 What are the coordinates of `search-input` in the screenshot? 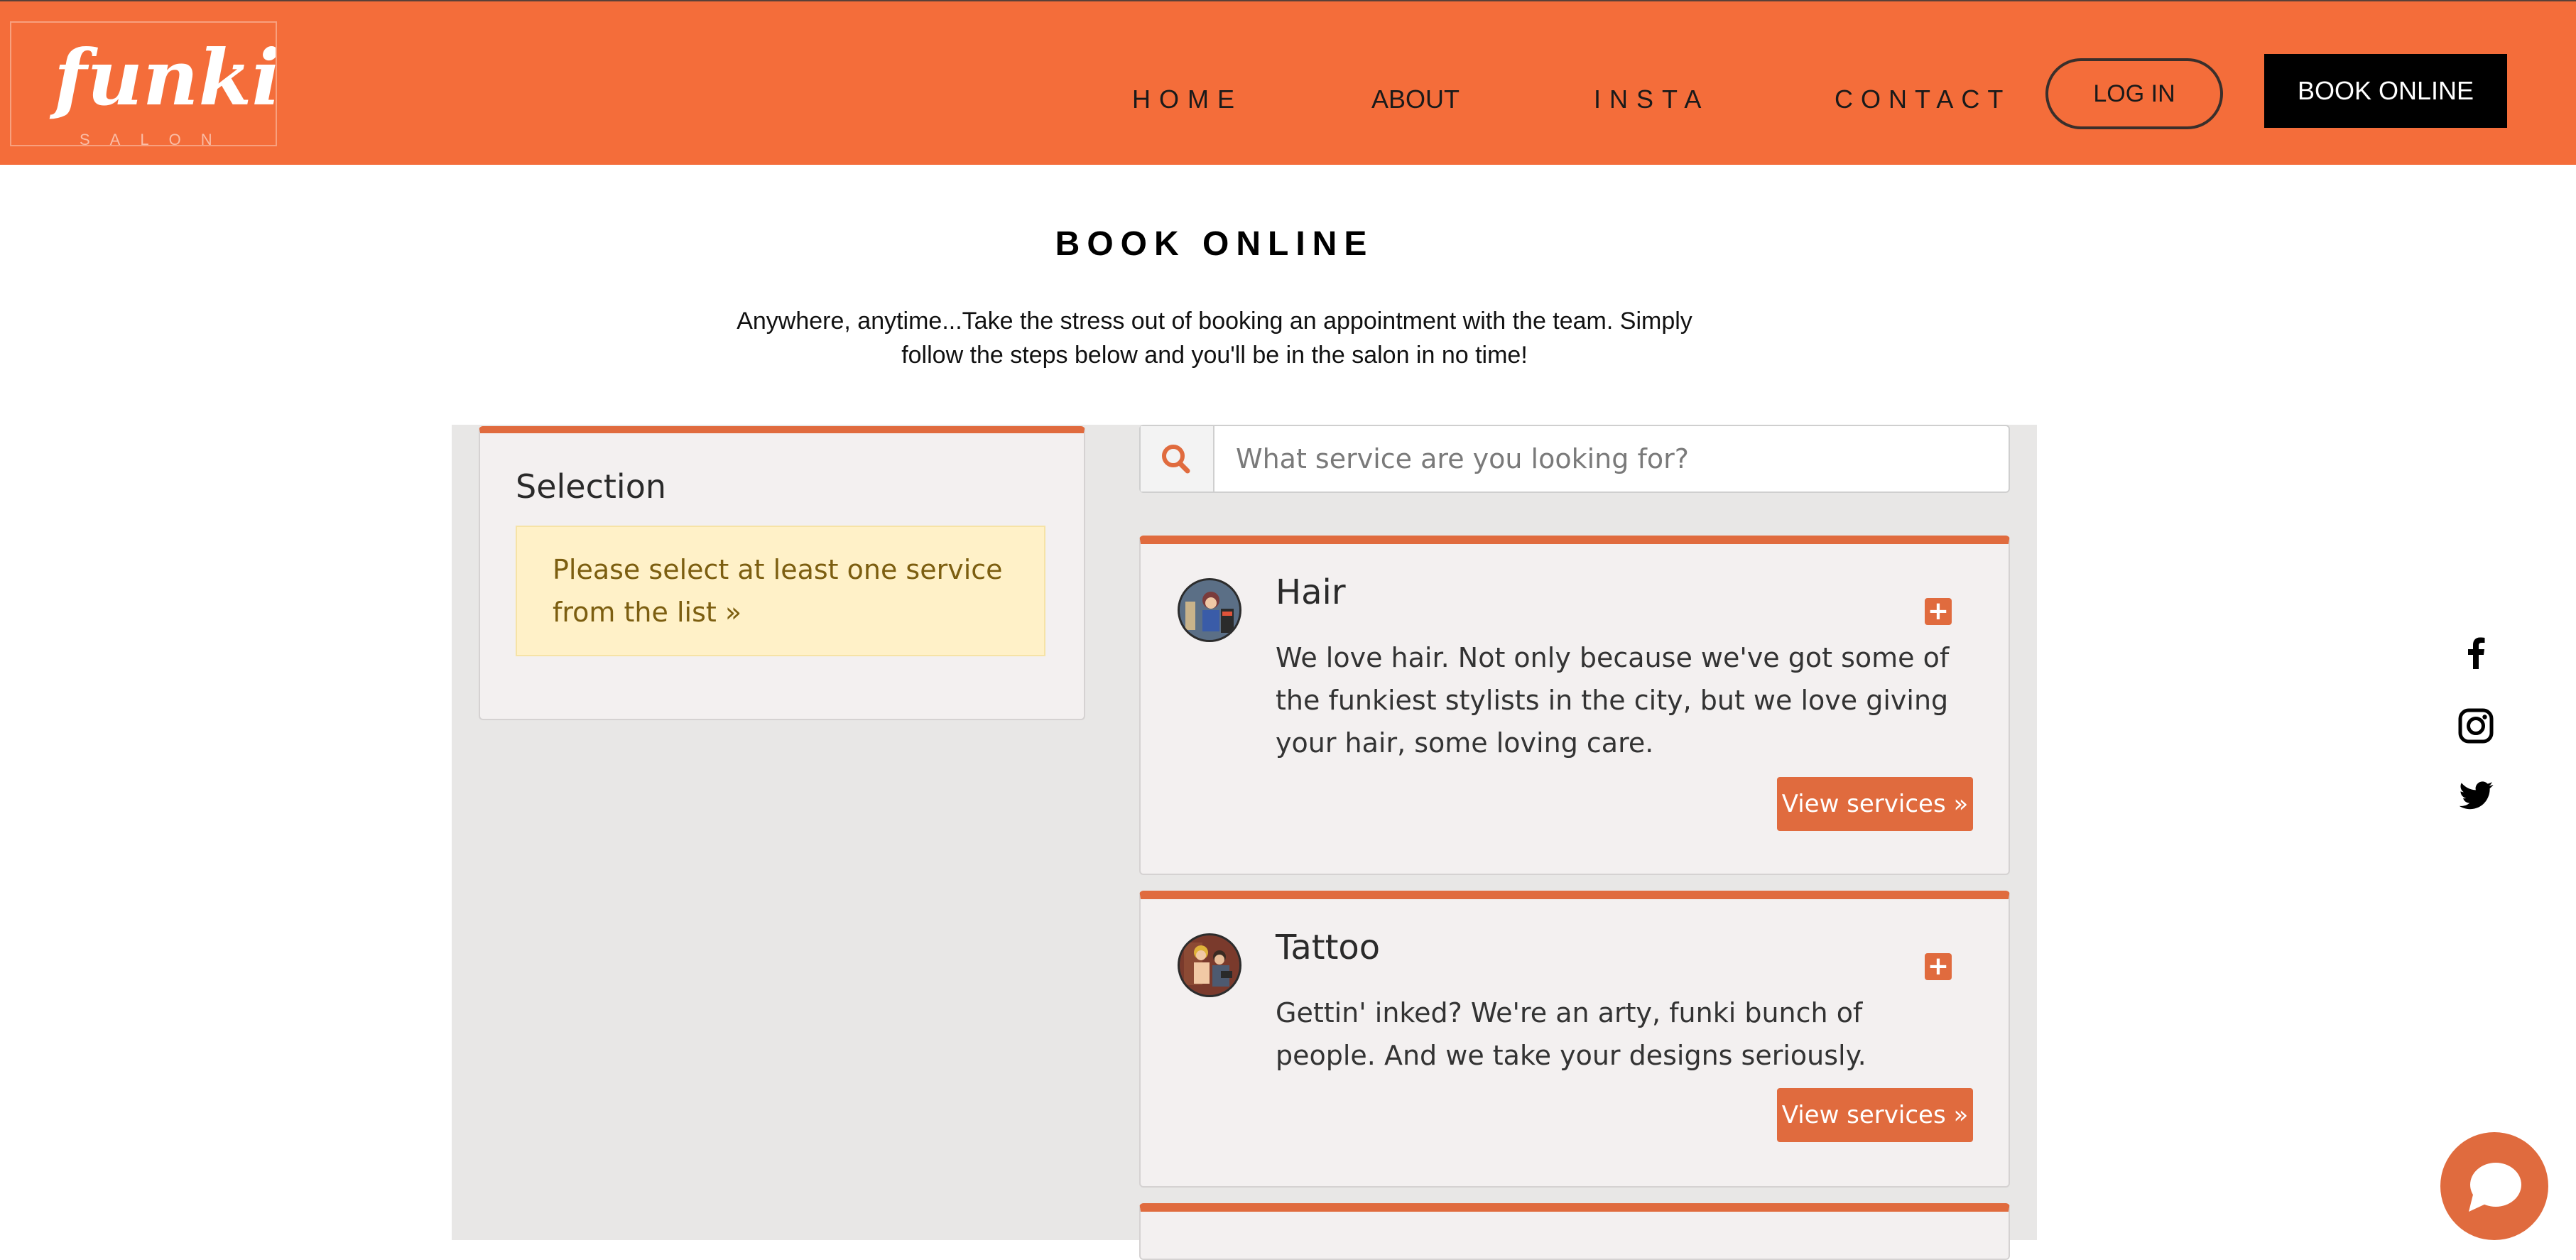 It's located at (1610, 458).